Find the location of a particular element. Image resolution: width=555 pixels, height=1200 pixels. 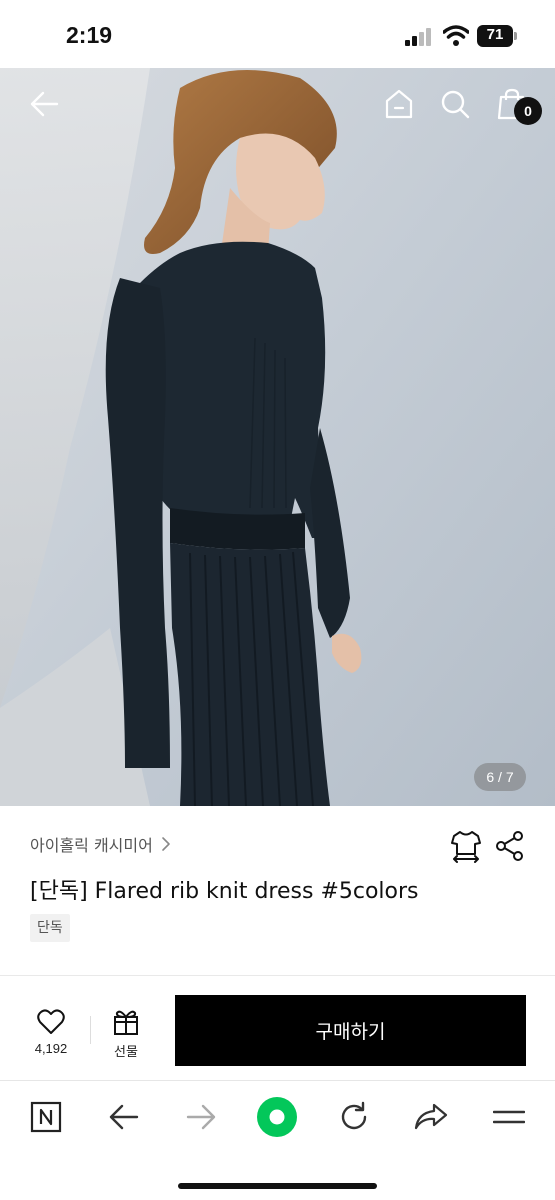

refresh-button is located at coordinates (354, 1117).